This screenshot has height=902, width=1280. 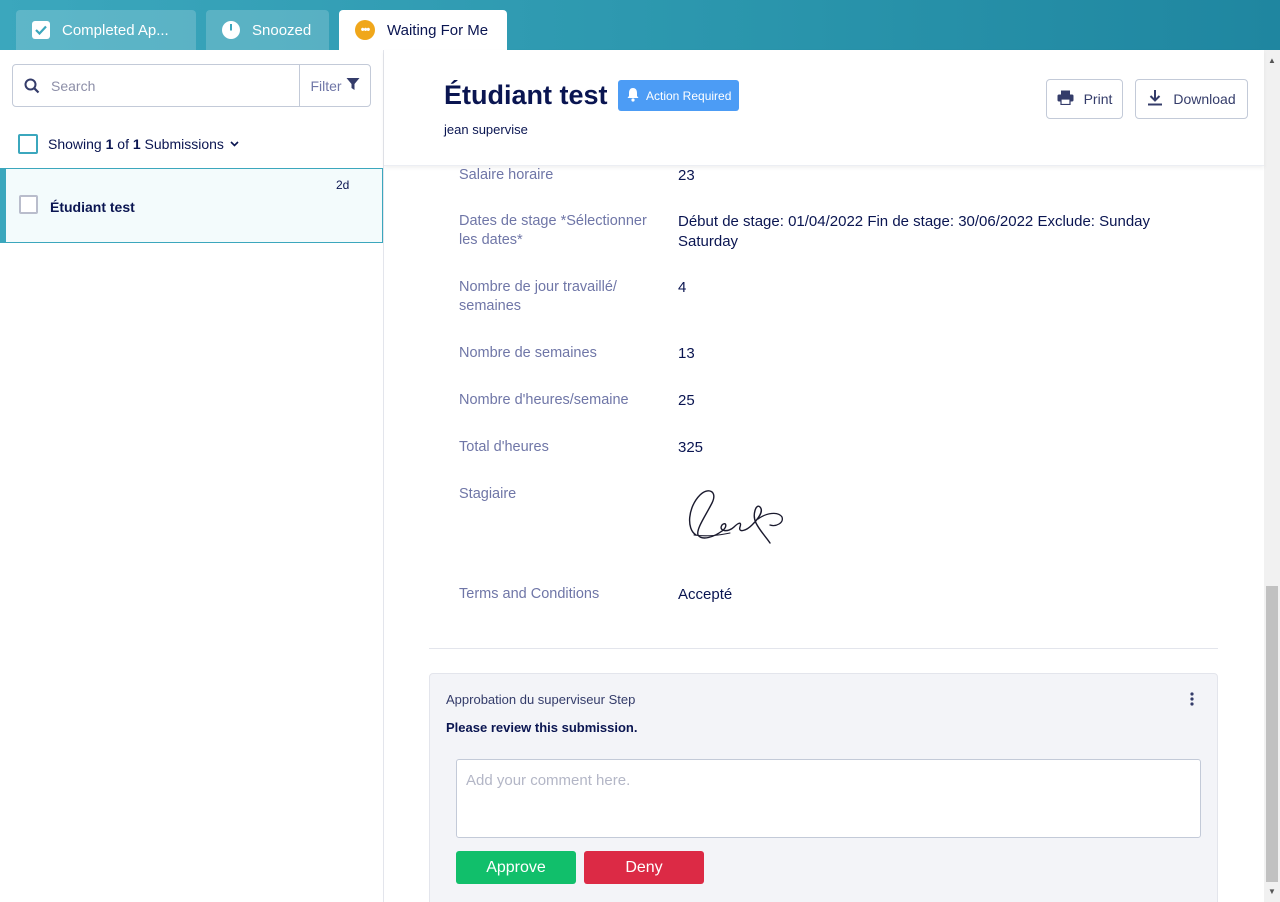 I want to click on field-value: Accepté, so click(x=705, y=594).